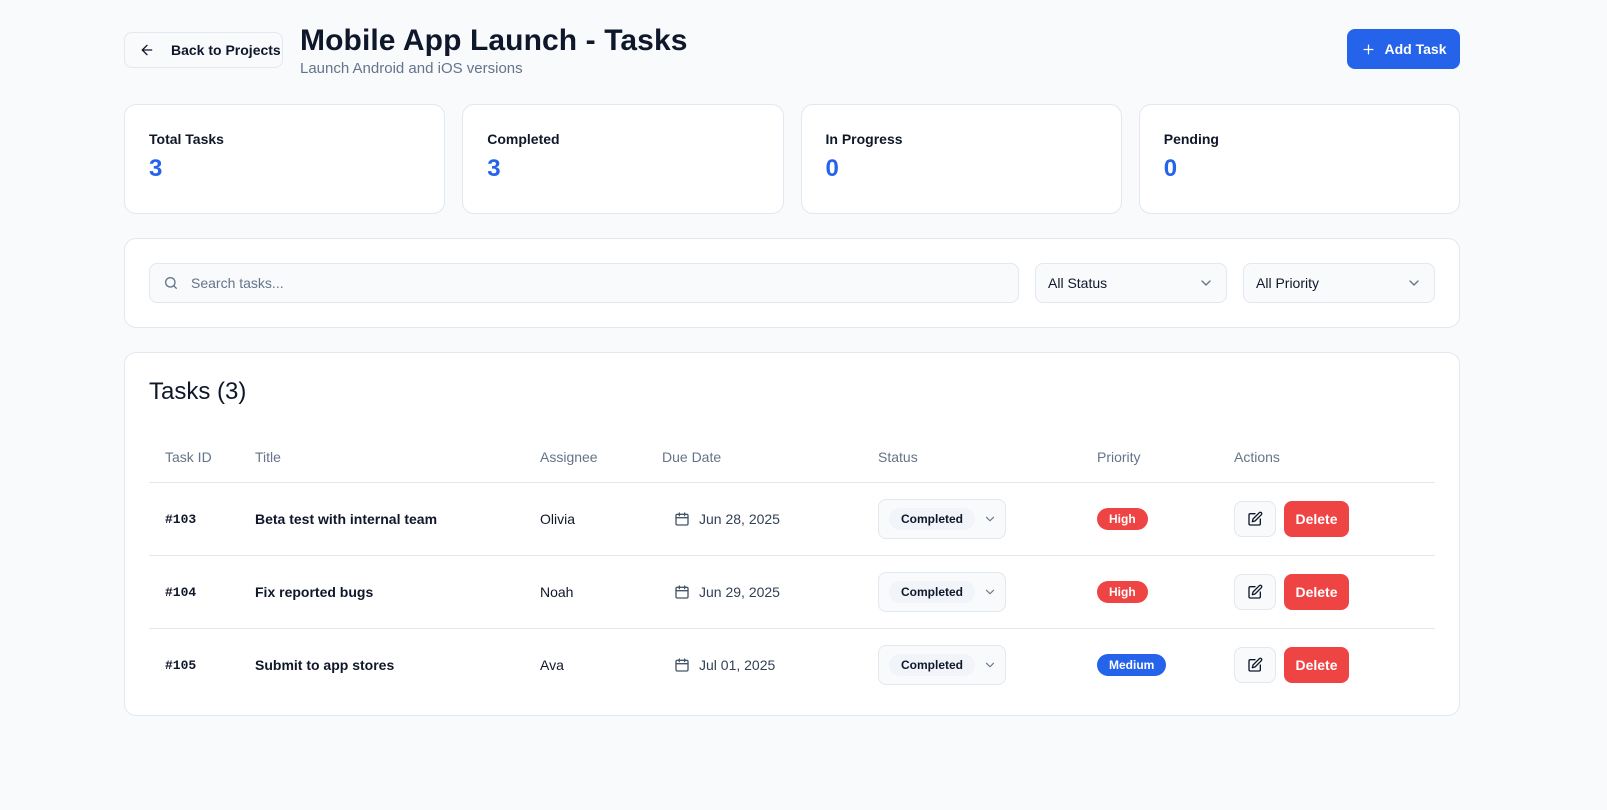  Describe the element at coordinates (770, 458) in the screenshot. I see `column-header-due-date: Due Date` at that location.